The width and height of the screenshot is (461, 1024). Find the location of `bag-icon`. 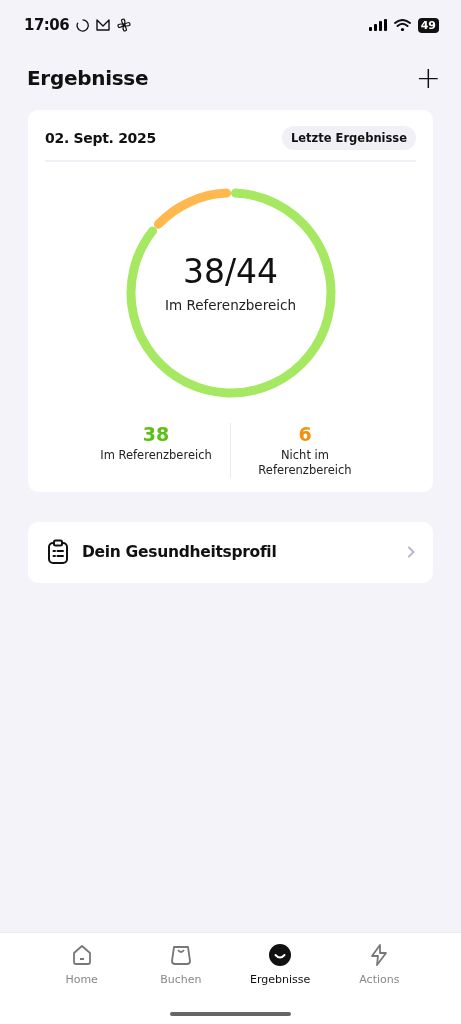

bag-icon is located at coordinates (180, 955).